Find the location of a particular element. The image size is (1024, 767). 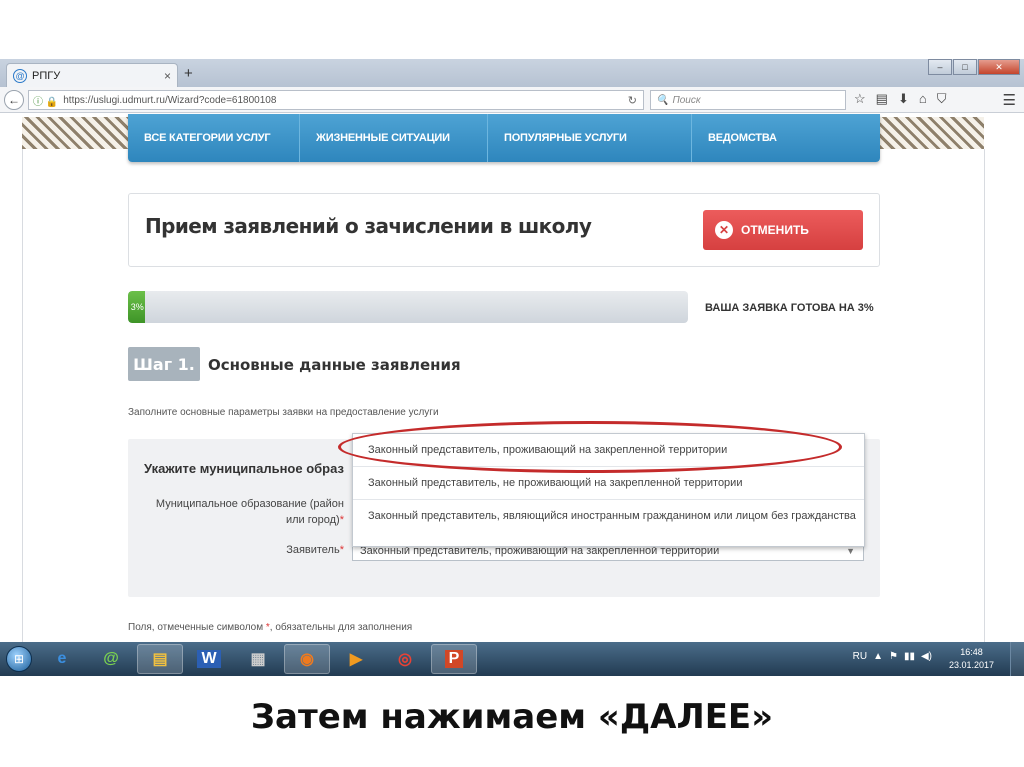

browser-tab: @ РПГУ × is located at coordinates (92, 75).